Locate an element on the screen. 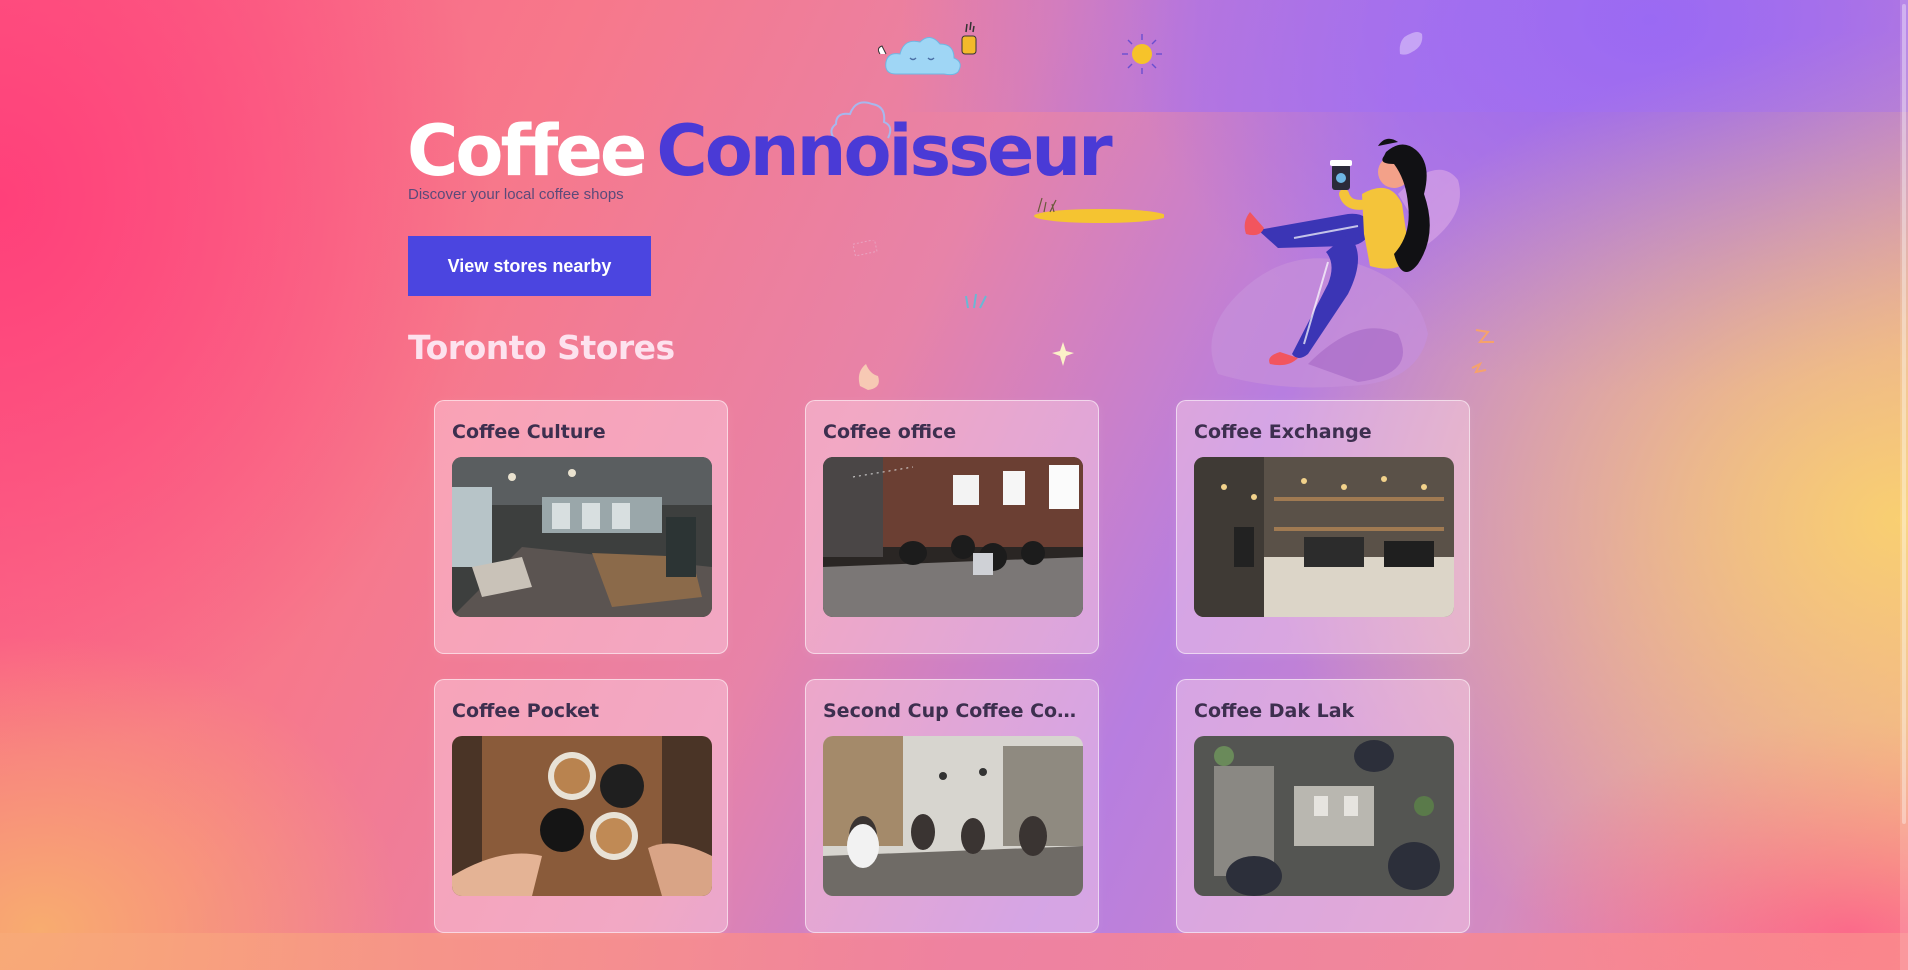 Image resolution: width=1908 pixels, height=970 pixels. scrollbar-thumb is located at coordinates (1904, 414).